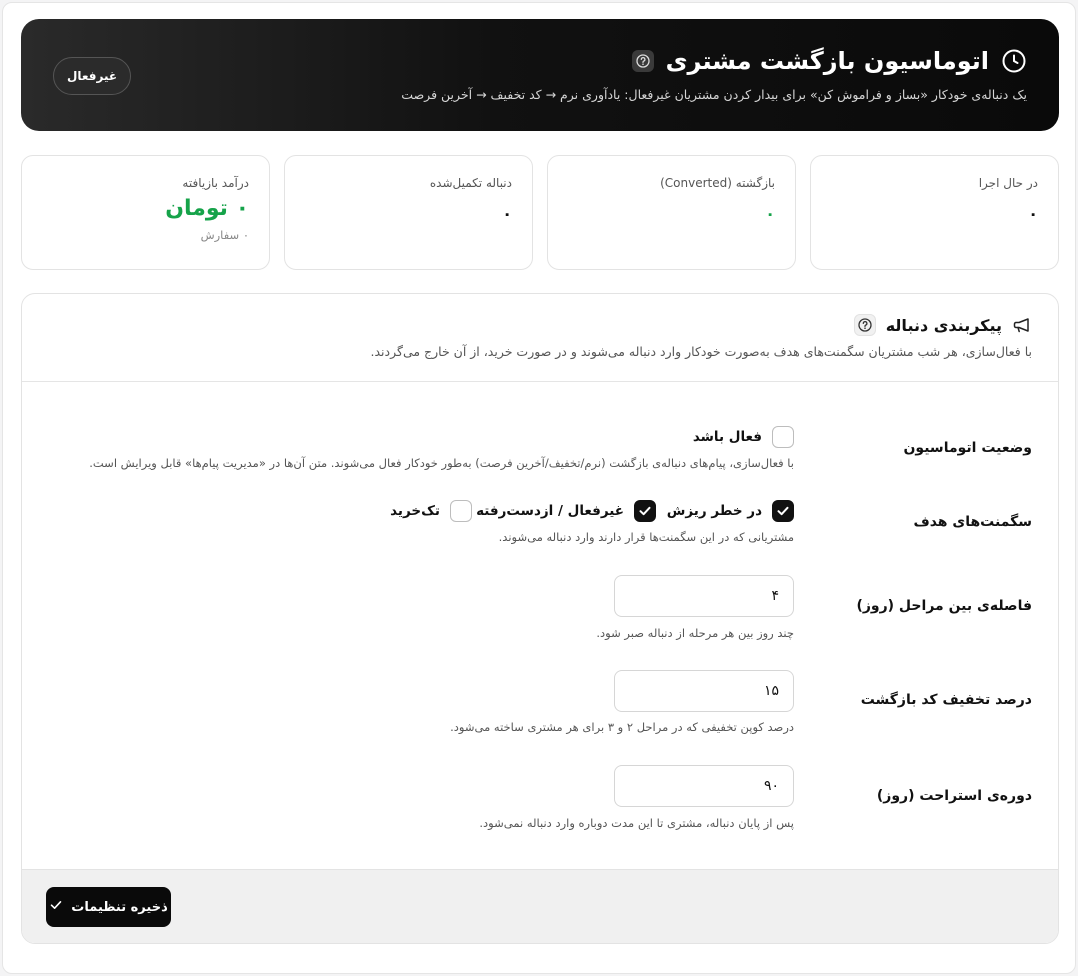 The width and height of the screenshot is (1078, 976). I want to click on config-title-row: پیکربندی دنباله, so click(942, 325).